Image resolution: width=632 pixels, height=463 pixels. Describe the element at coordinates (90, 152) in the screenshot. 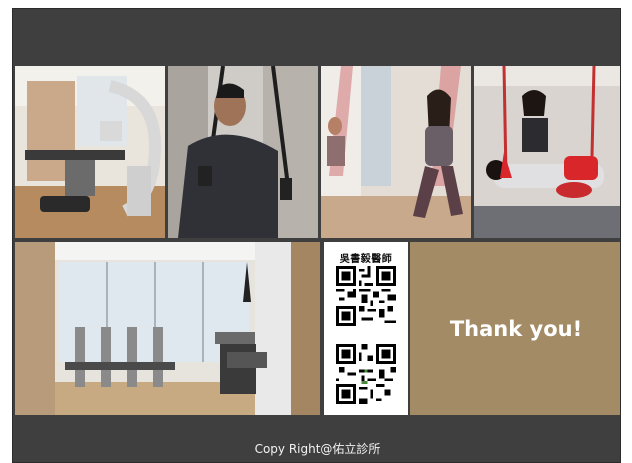

I see `photo-operating-room` at that location.